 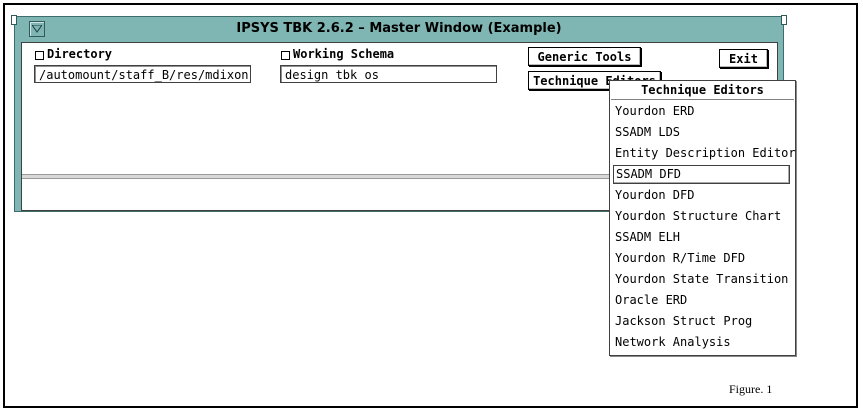 I want to click on directory-field: /automount/staff_B/res/mdixon, so click(x=142, y=74).